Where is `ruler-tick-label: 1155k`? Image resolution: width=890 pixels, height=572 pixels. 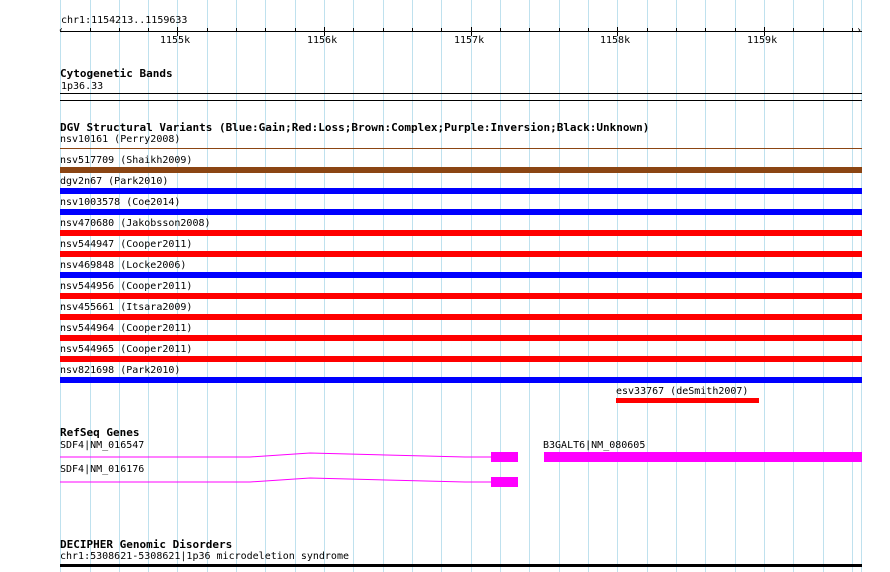 ruler-tick-label: 1155k is located at coordinates (175, 40).